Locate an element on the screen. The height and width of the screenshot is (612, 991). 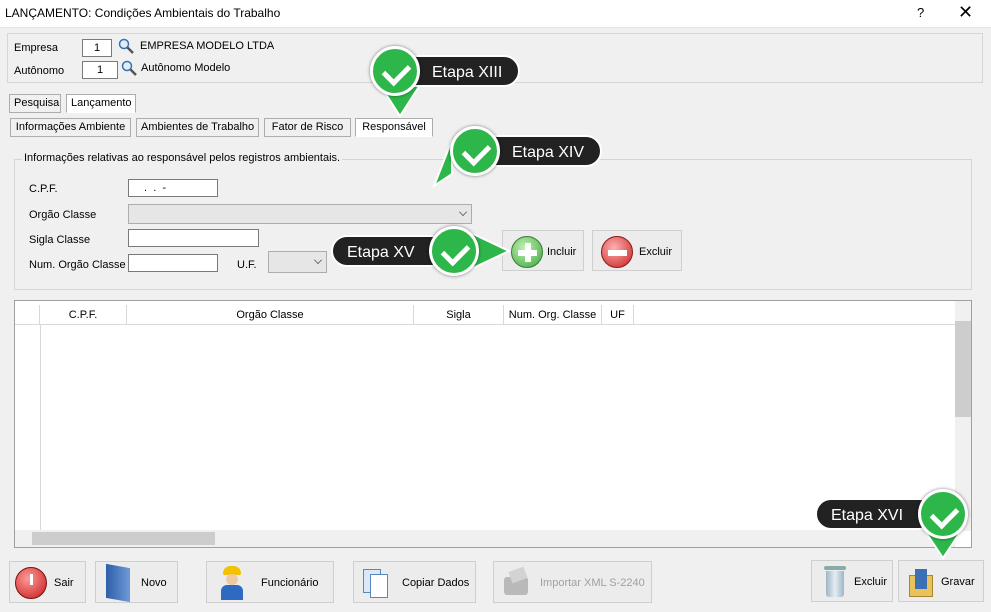
callout-etapa-xv: Etapa XV is located at coordinates (421, 251).